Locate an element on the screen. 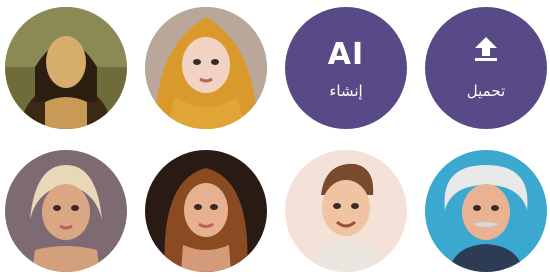 The image size is (550, 279). avatar-young-man is located at coordinates (346, 211).